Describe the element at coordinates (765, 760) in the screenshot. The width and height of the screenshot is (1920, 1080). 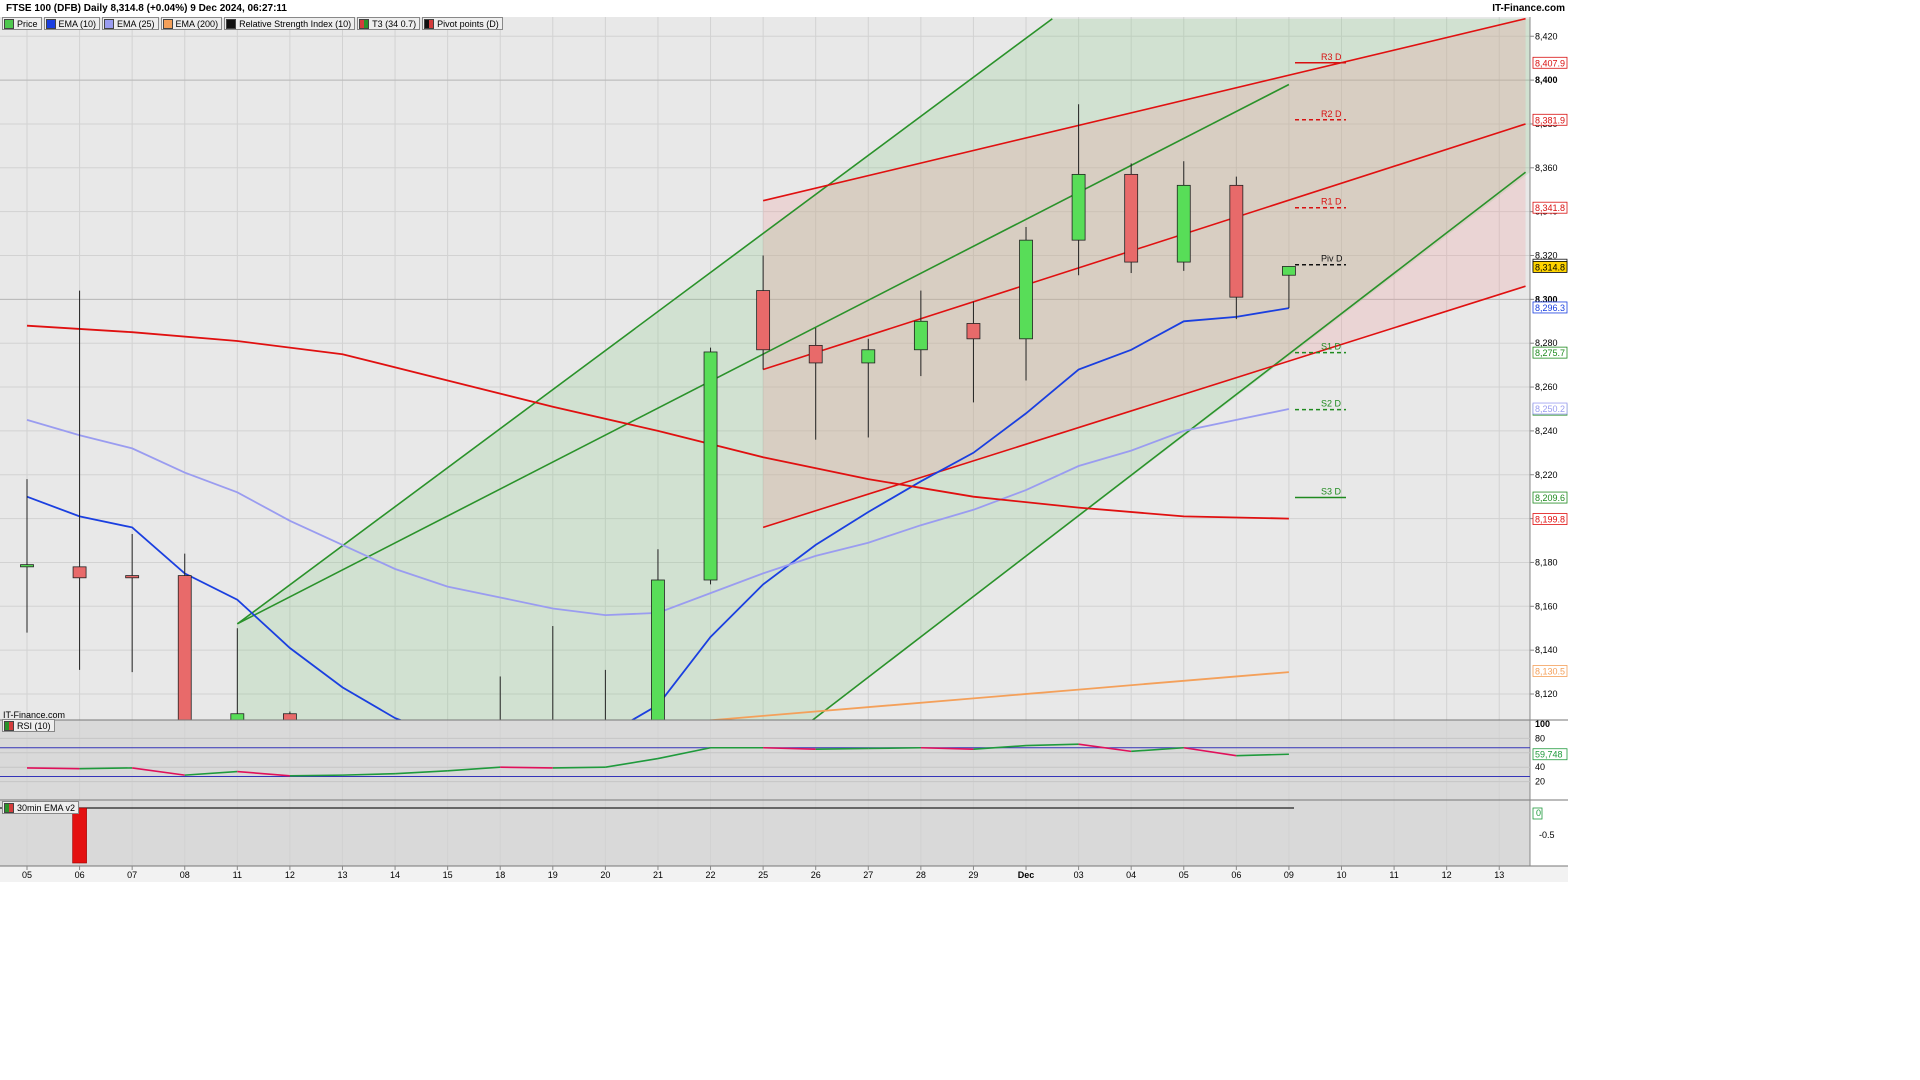
I see `rsi-panel-bg` at that location.